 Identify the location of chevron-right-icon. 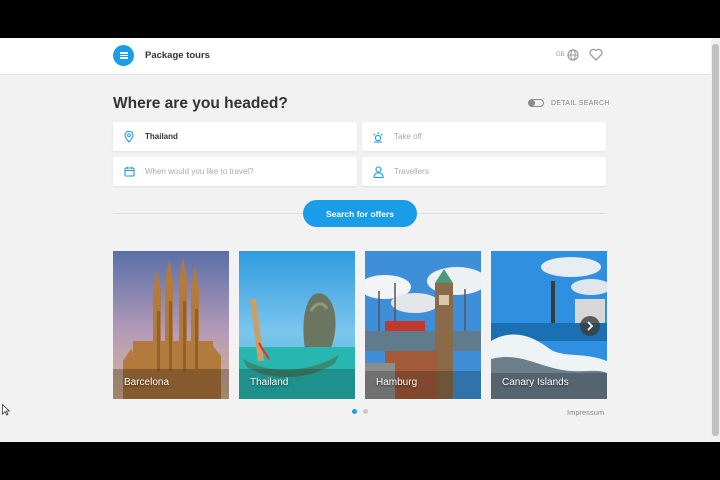
(590, 326).